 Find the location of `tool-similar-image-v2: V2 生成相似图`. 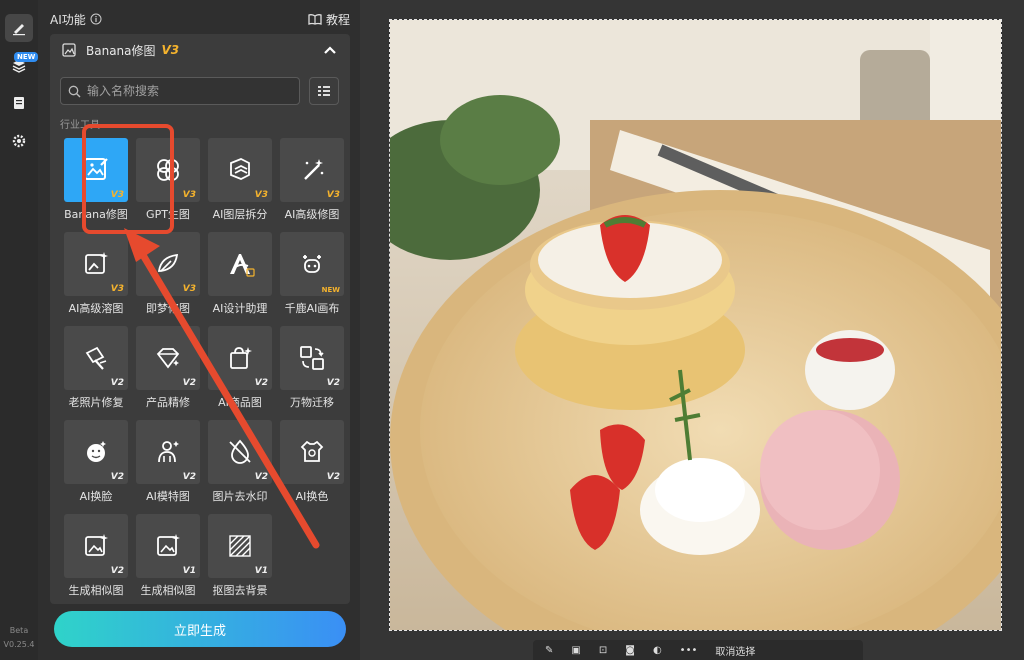

tool-similar-image-v2: V2 生成相似图 is located at coordinates (95, 559).